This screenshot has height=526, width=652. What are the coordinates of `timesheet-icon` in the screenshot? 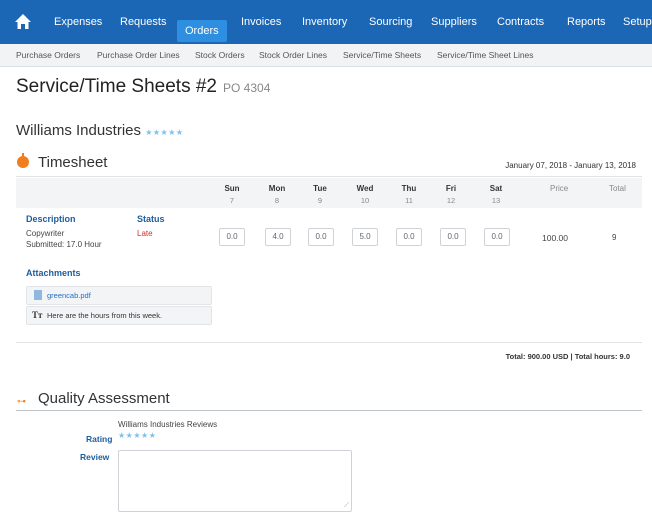 It's located at (23, 160).